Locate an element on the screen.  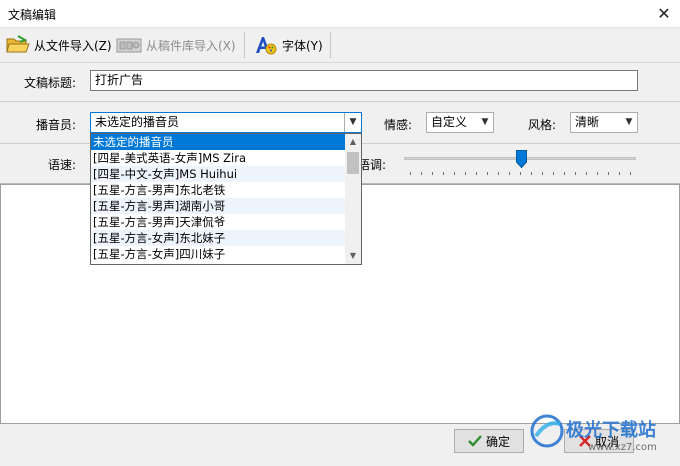
scroll-up-icon: ▲ is located at coordinates (353, 142).